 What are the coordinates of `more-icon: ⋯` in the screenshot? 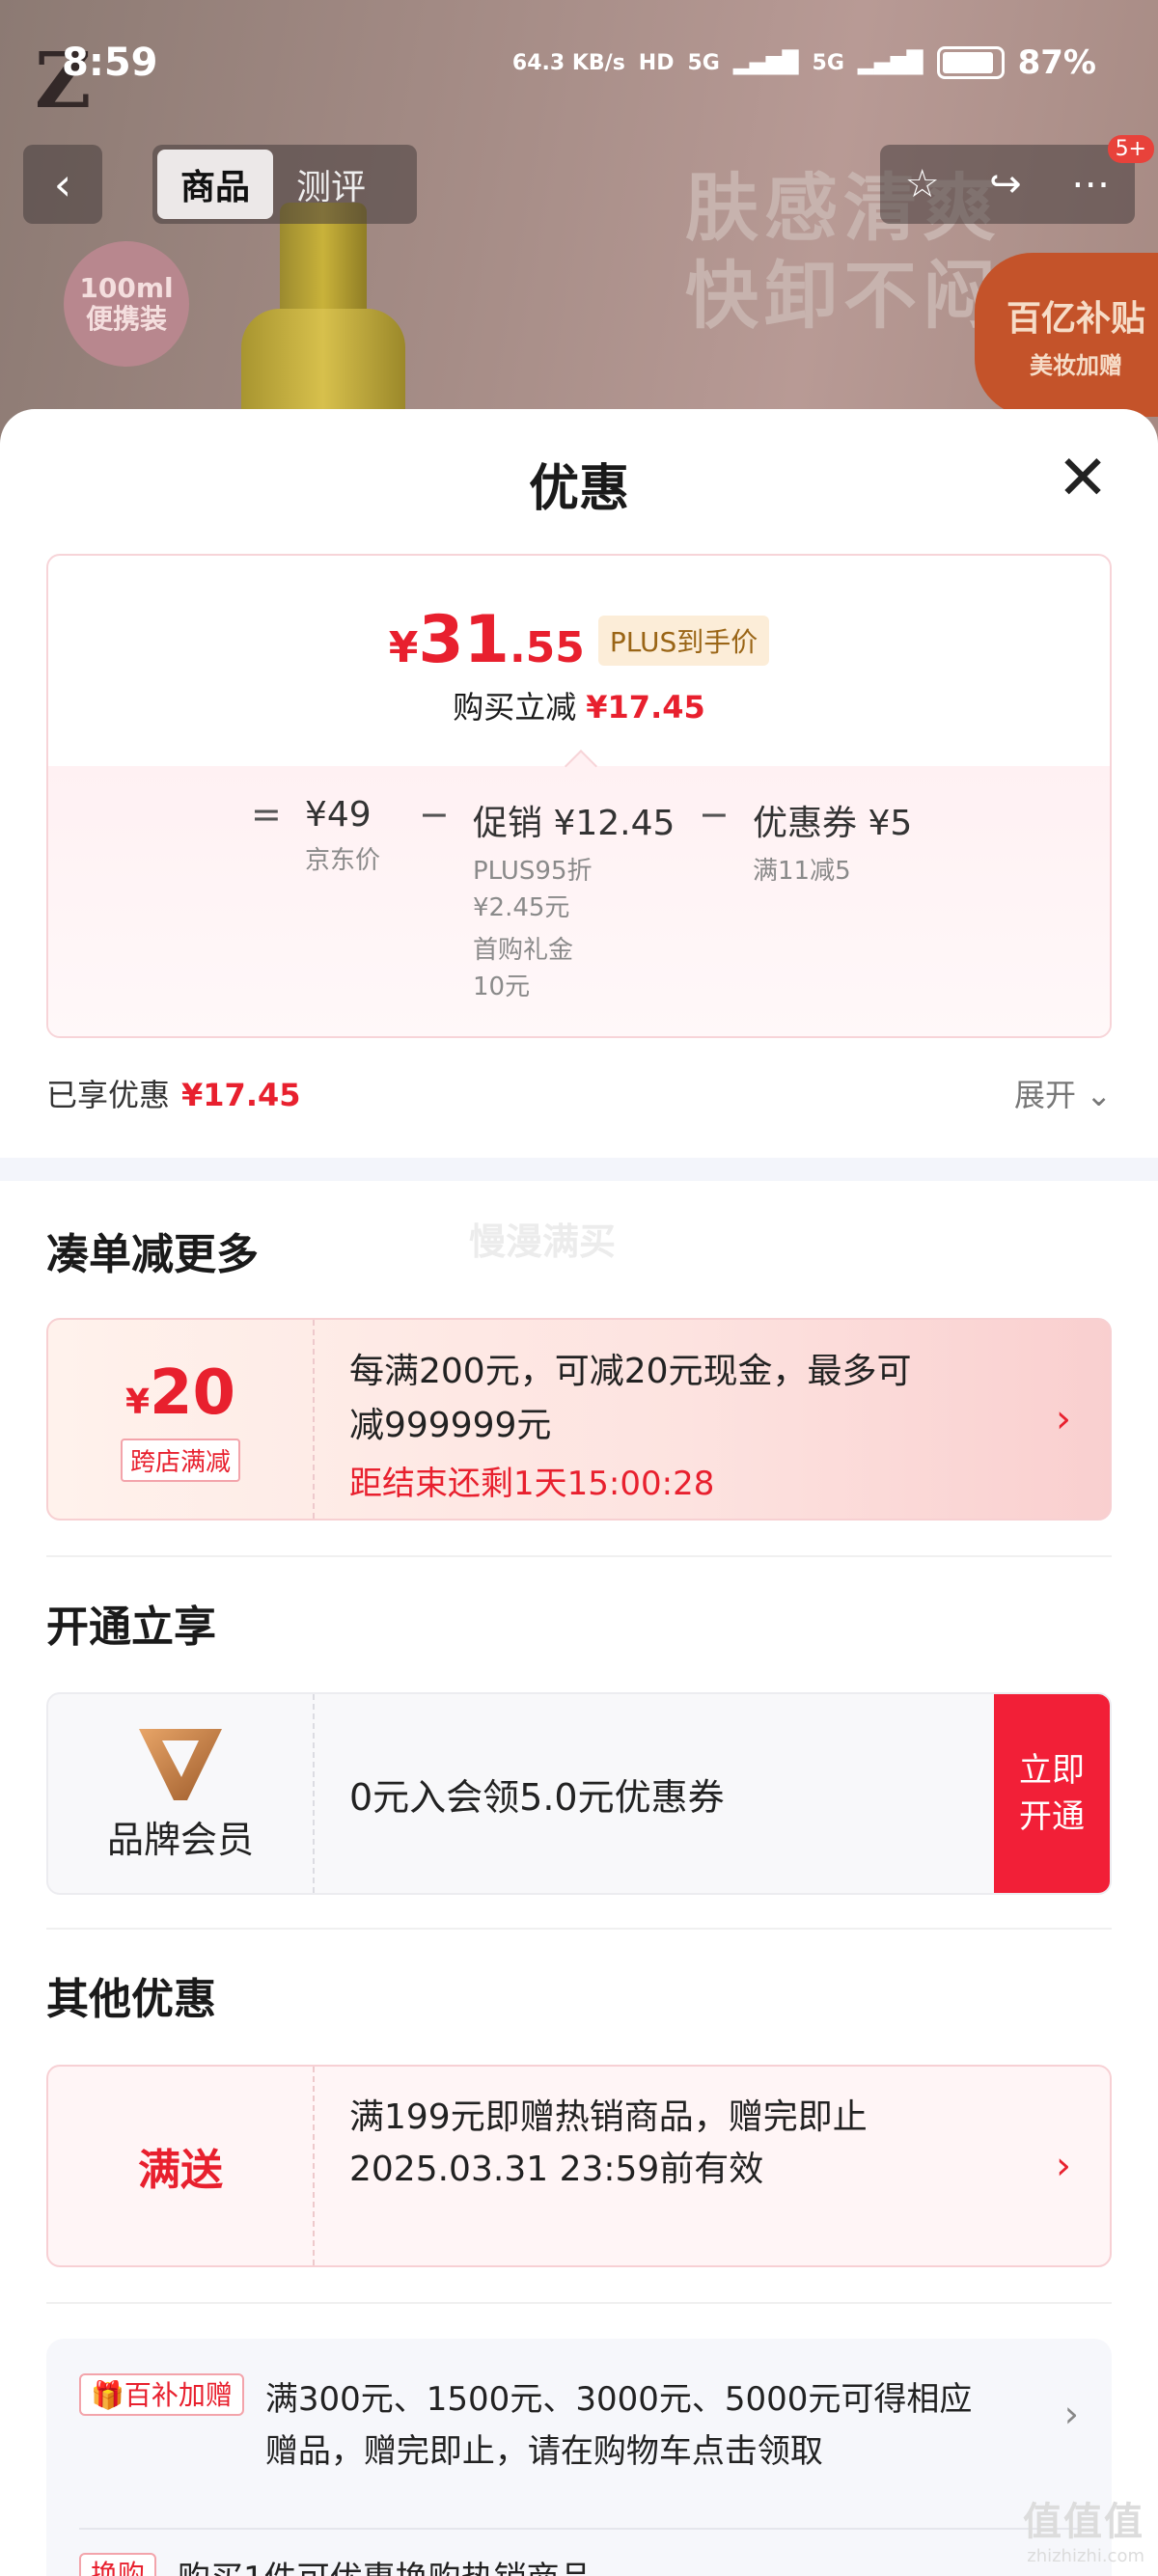 It's located at (1090, 184).